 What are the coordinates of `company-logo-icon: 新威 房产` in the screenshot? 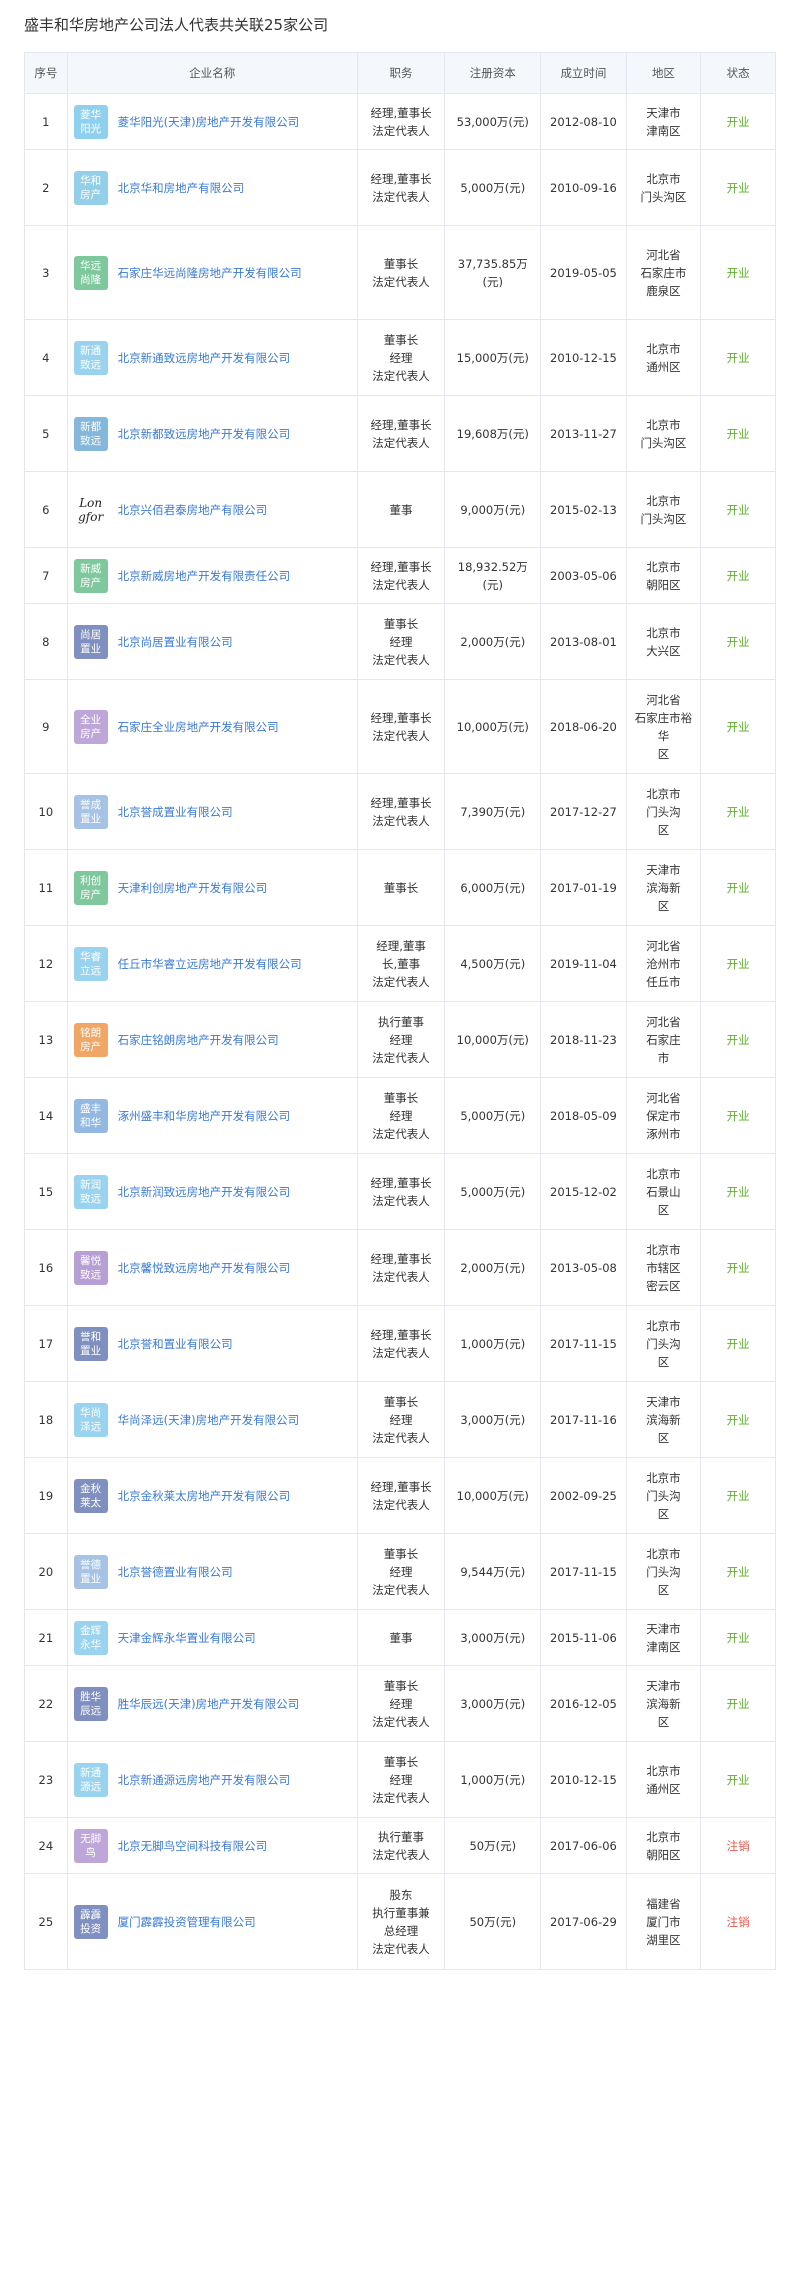 It's located at (90, 575).